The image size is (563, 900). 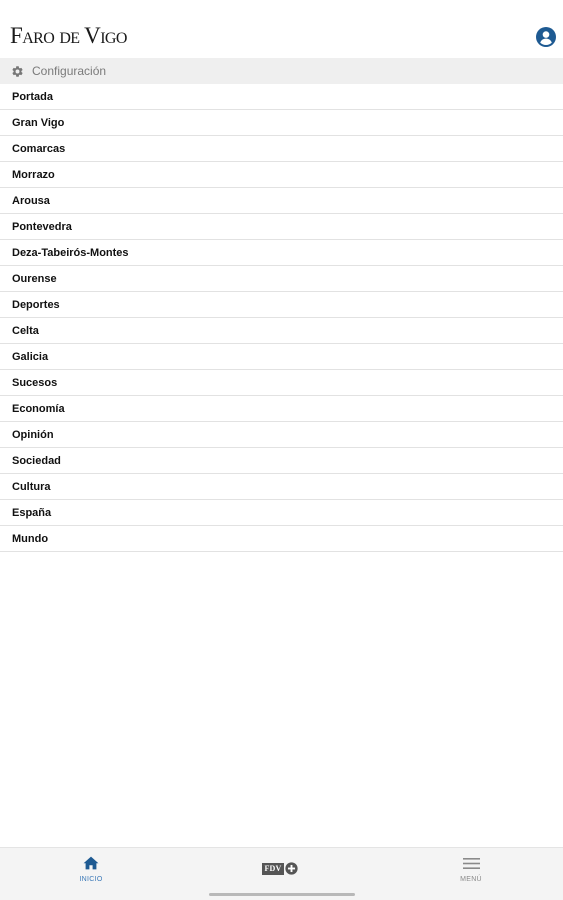 I want to click on user-circle-icon, so click(x=546, y=37).